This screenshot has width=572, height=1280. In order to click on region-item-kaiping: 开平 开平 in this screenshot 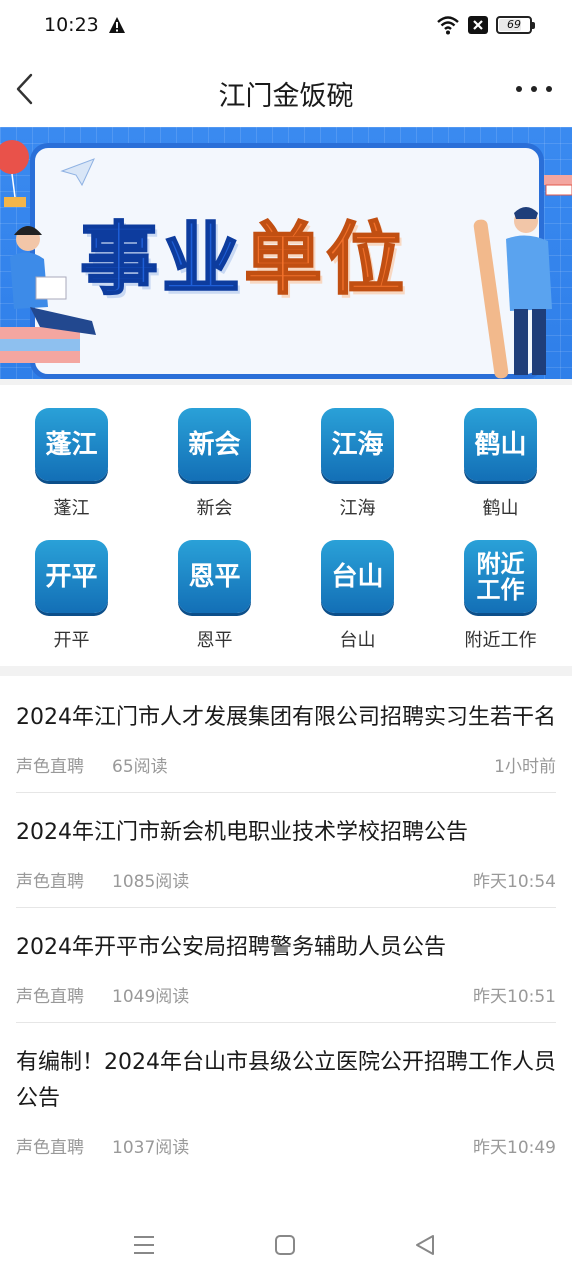, I will do `click(71, 595)`.